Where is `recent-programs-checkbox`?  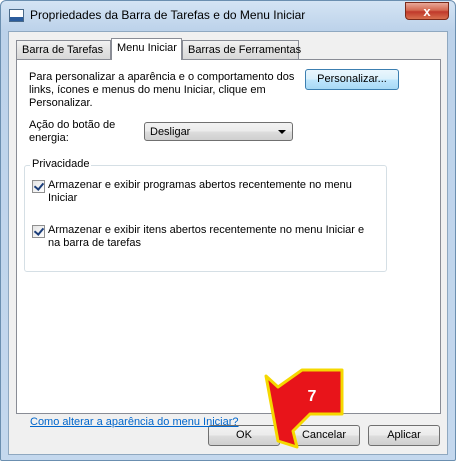 recent-programs-checkbox is located at coordinates (38, 186).